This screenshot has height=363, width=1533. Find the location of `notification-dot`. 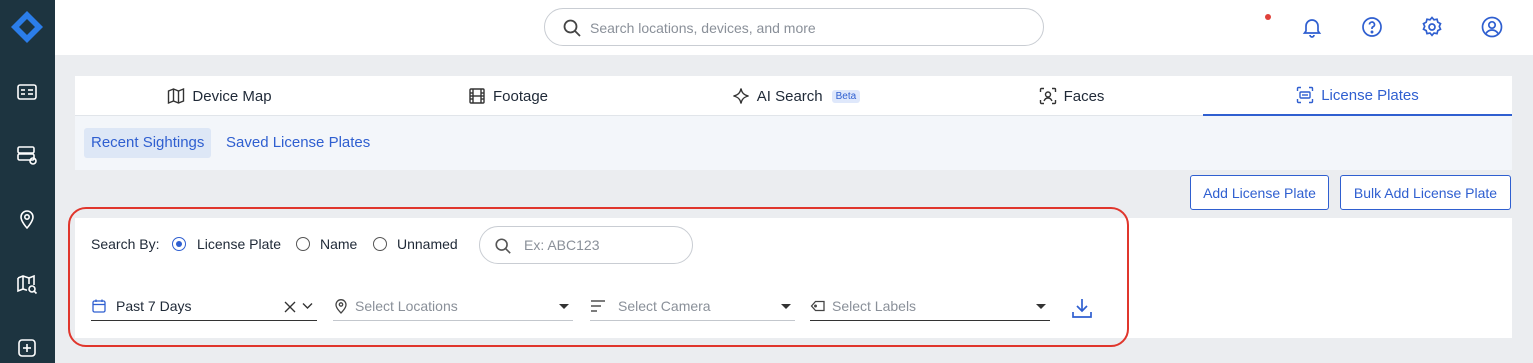

notification-dot is located at coordinates (1268, 17).